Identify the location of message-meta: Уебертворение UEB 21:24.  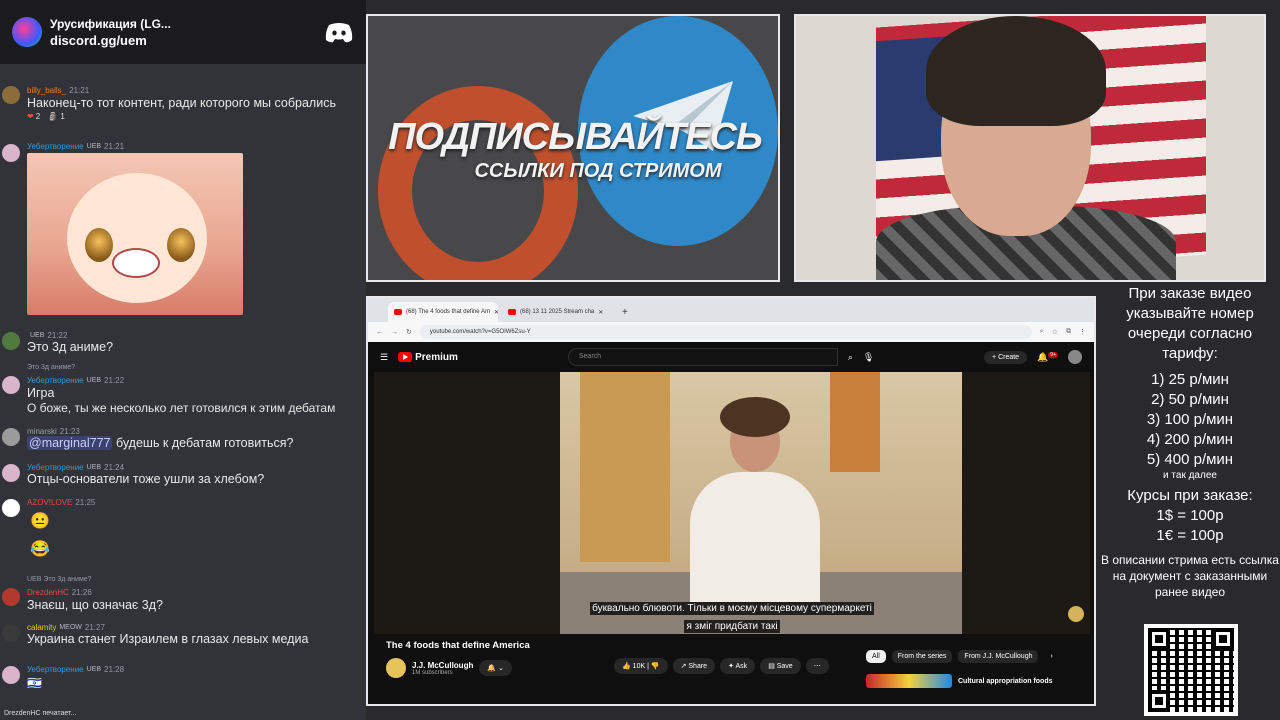
(75, 467).